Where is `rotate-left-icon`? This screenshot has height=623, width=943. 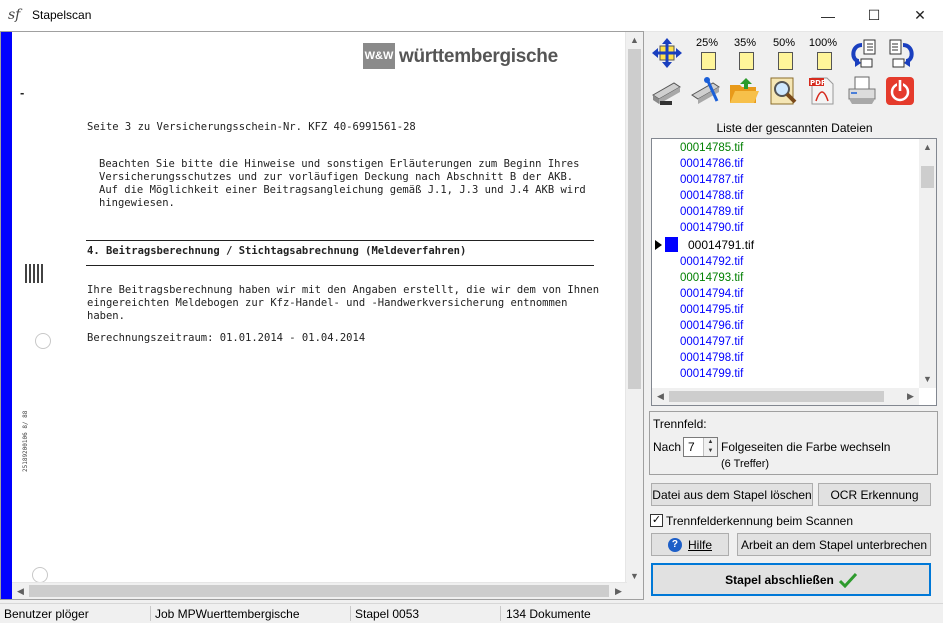 rotate-left-icon is located at coordinates (863, 53).